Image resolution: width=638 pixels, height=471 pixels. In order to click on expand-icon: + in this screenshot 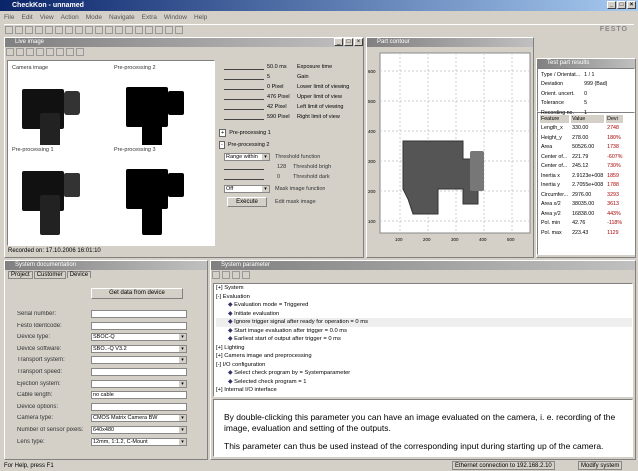, I will do `click(223, 133)`.